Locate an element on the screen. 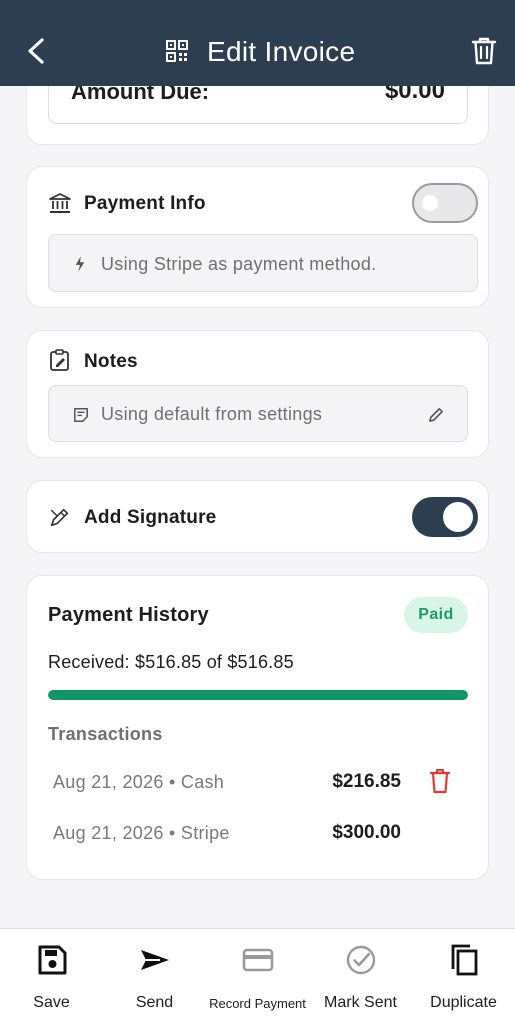 The width and height of the screenshot is (515, 1024). payment-progress-bar is located at coordinates (258, 695).